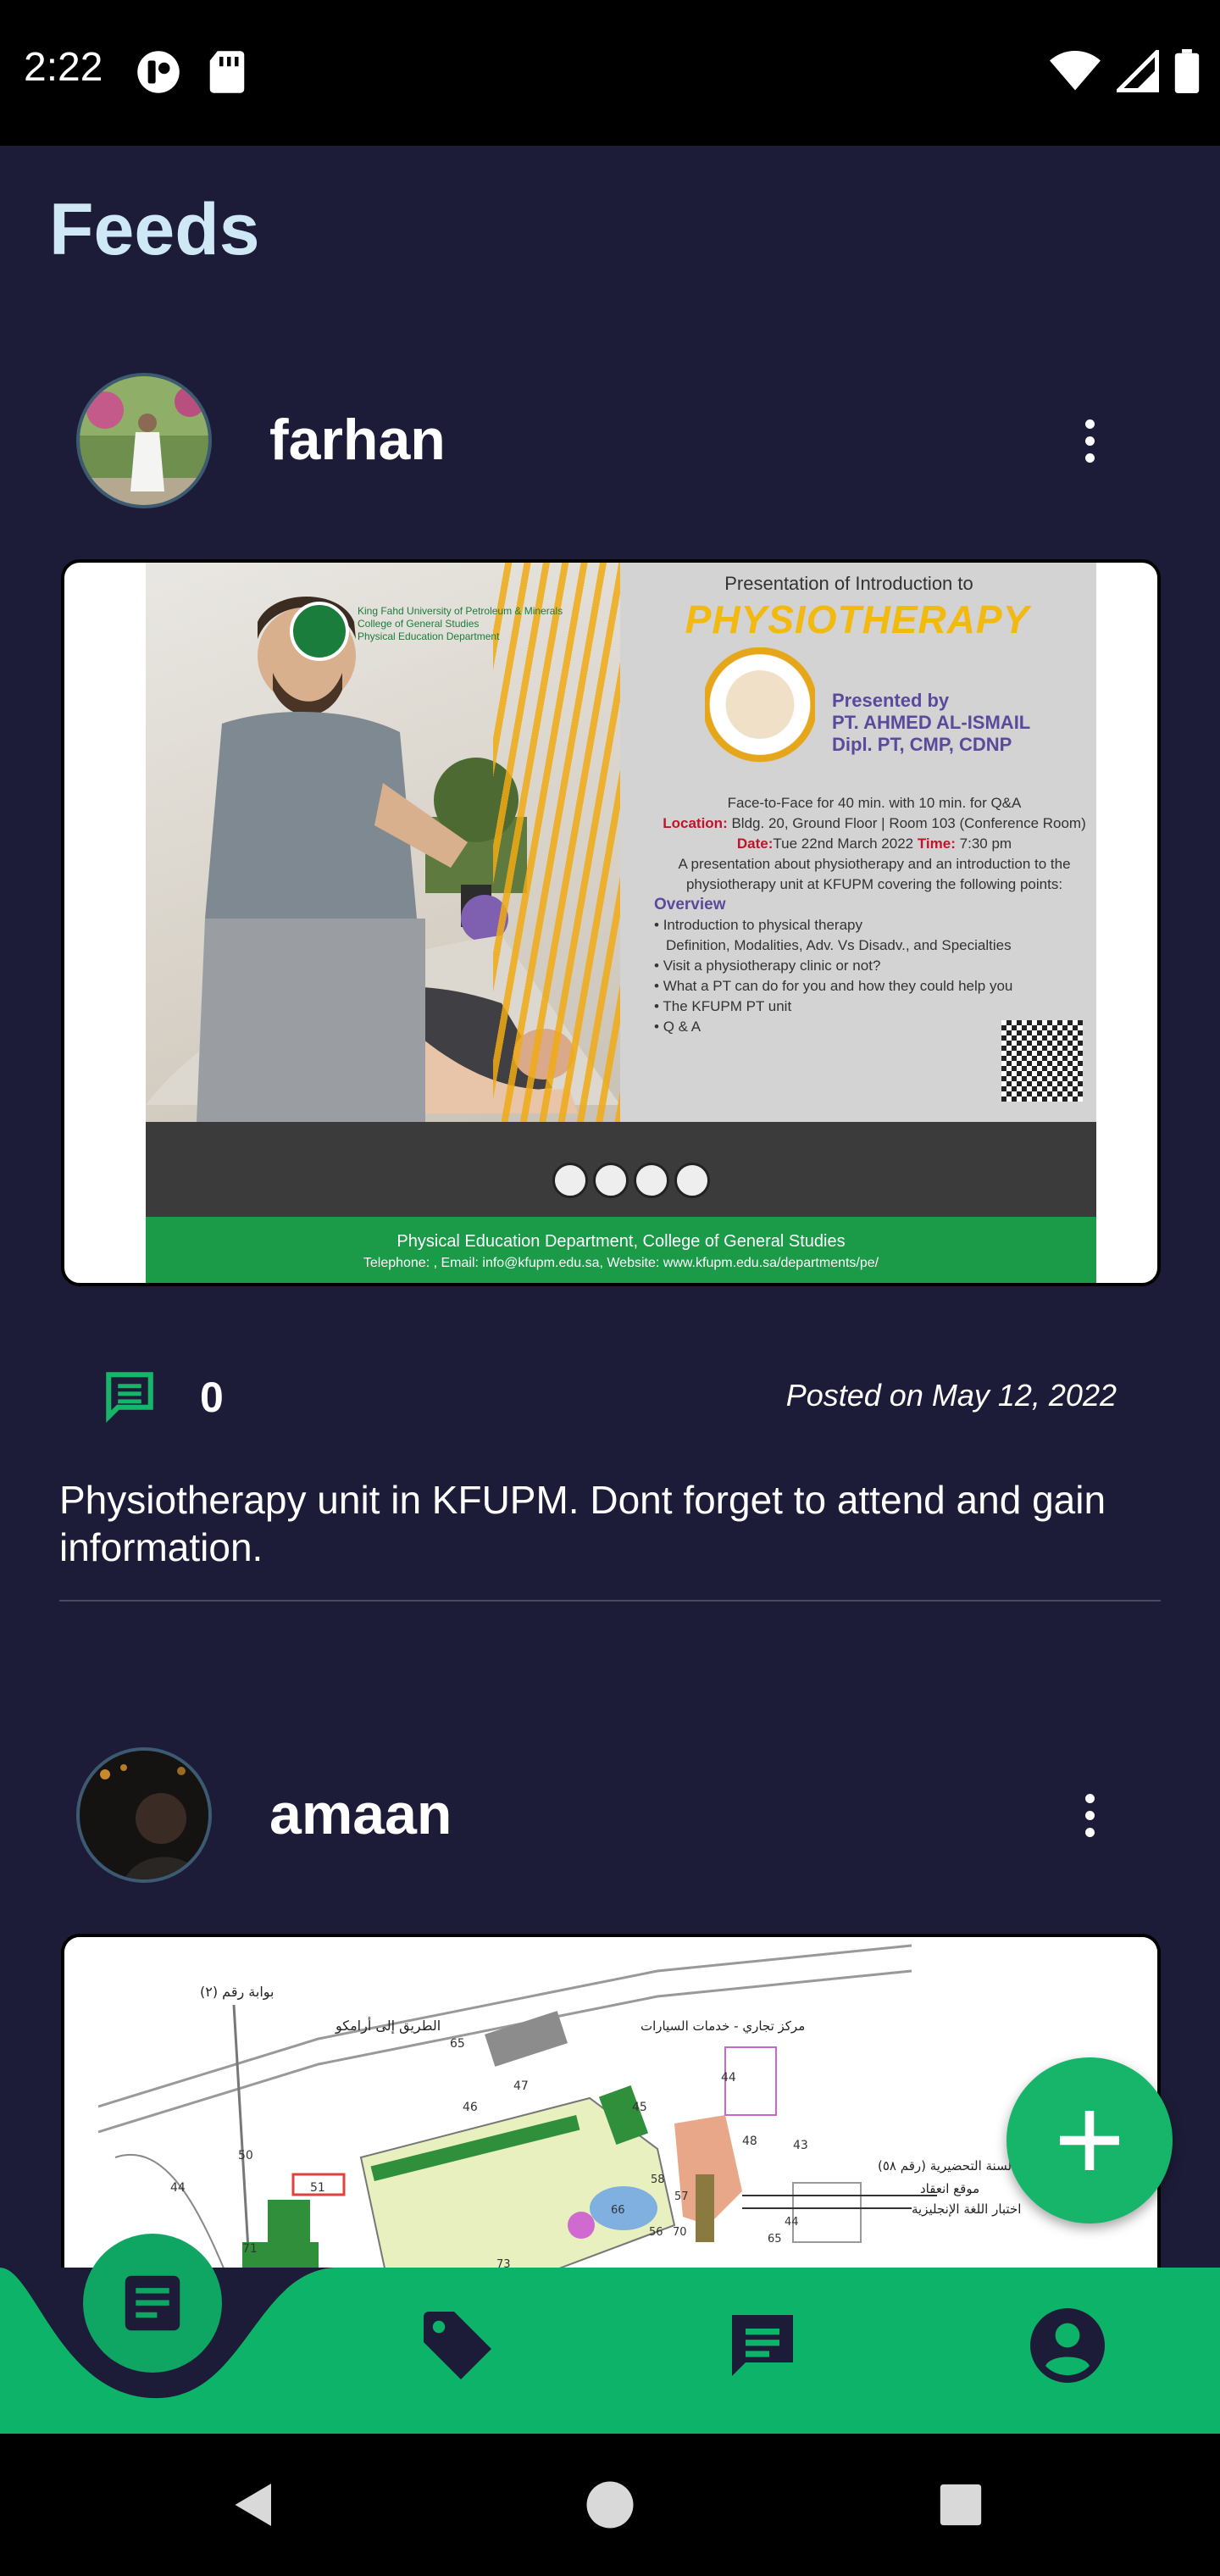 Image resolution: width=1220 pixels, height=2576 pixels. What do you see at coordinates (946, 2166) in the screenshot?
I see `map-label: السنة التحضيرية (رقم ٥٨)` at bounding box center [946, 2166].